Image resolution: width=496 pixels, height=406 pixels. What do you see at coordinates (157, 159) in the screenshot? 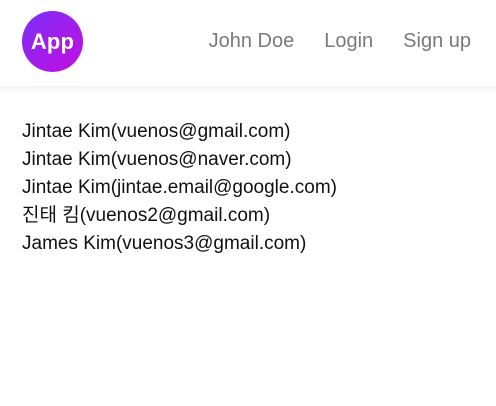
I see `user-list-item: Jintae Kim(vuenos@naver.com)` at bounding box center [157, 159].